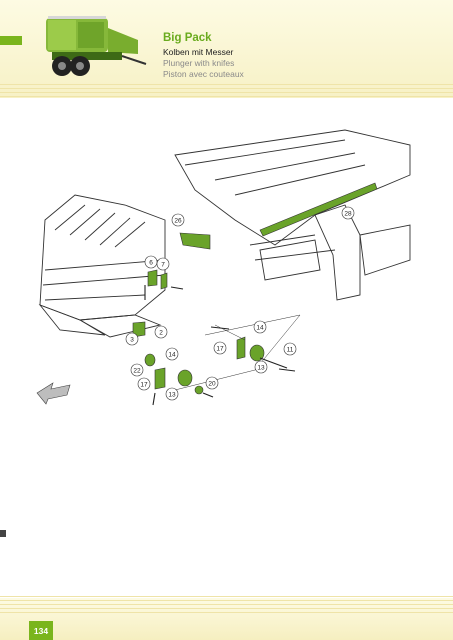 This screenshot has height=640, width=453. Describe the element at coordinates (137, 371) in the screenshot. I see `callout-label: 22` at that location.